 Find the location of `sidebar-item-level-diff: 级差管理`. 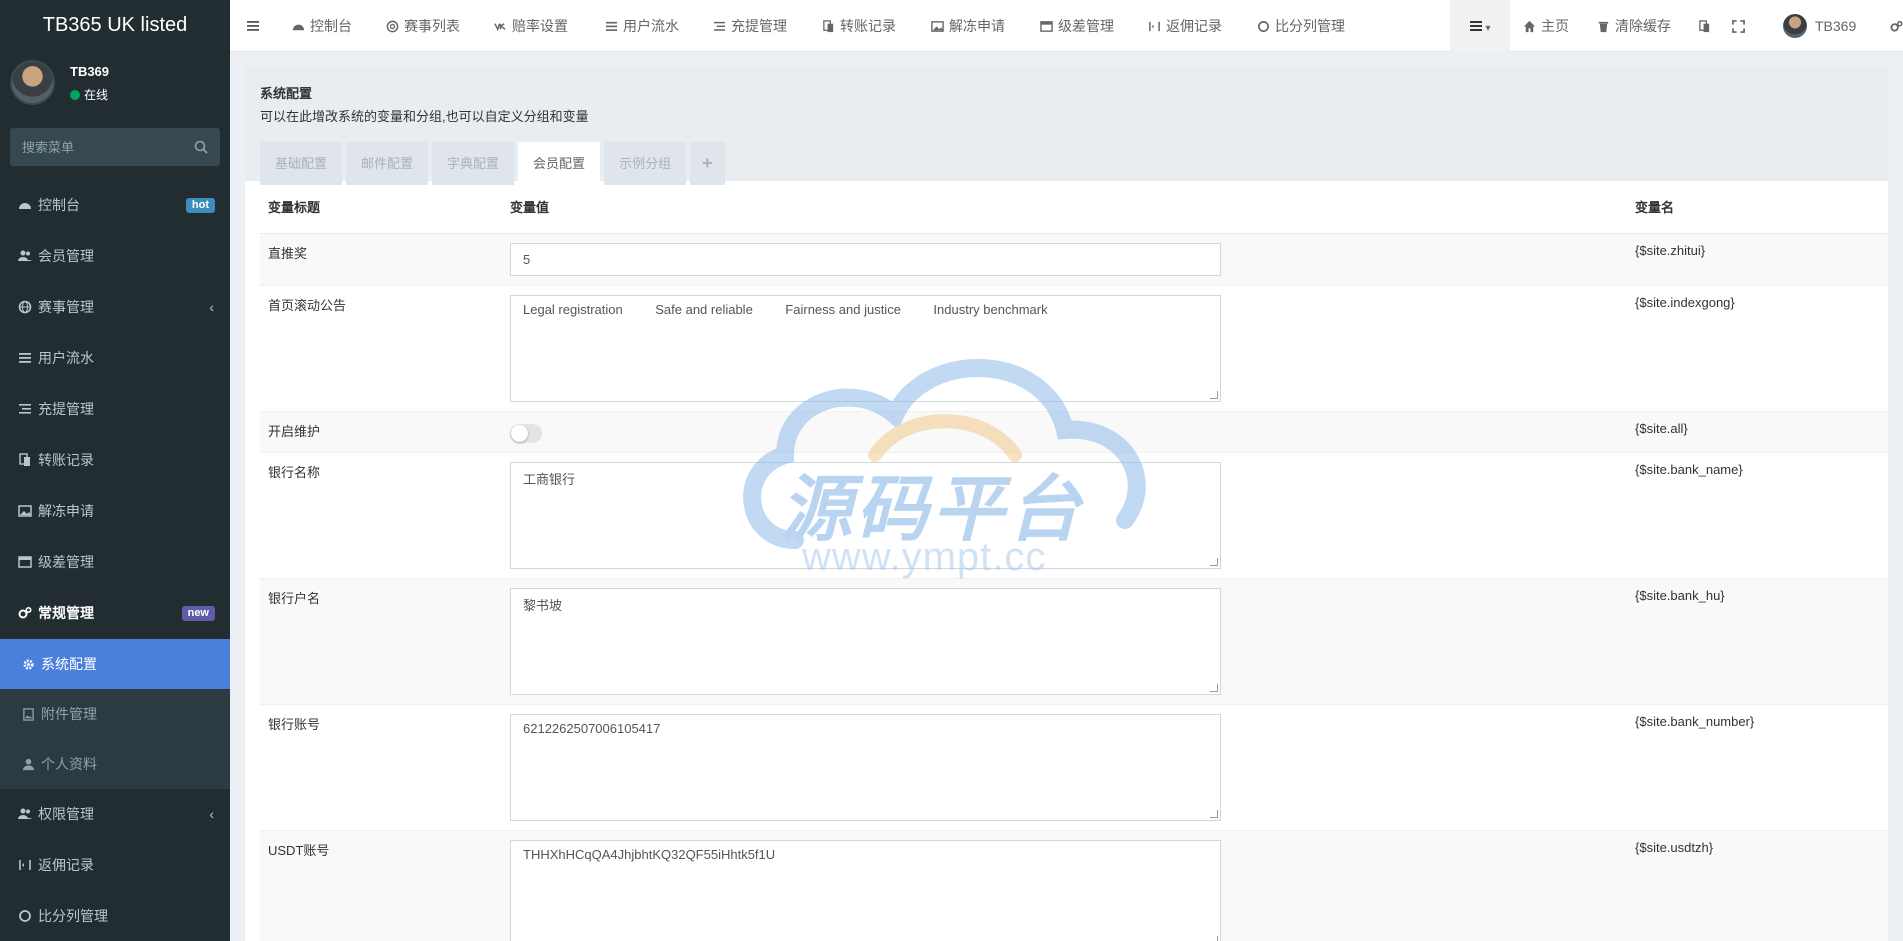

sidebar-item-level-diff: 级差管理 is located at coordinates (115, 562).